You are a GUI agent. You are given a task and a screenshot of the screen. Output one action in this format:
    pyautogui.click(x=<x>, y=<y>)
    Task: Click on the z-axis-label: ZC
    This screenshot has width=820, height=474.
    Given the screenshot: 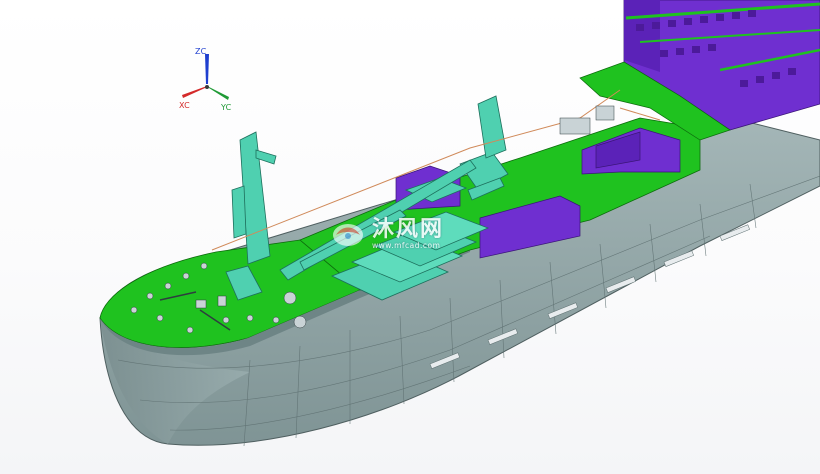 What is the action you would take?
    pyautogui.click(x=201, y=51)
    